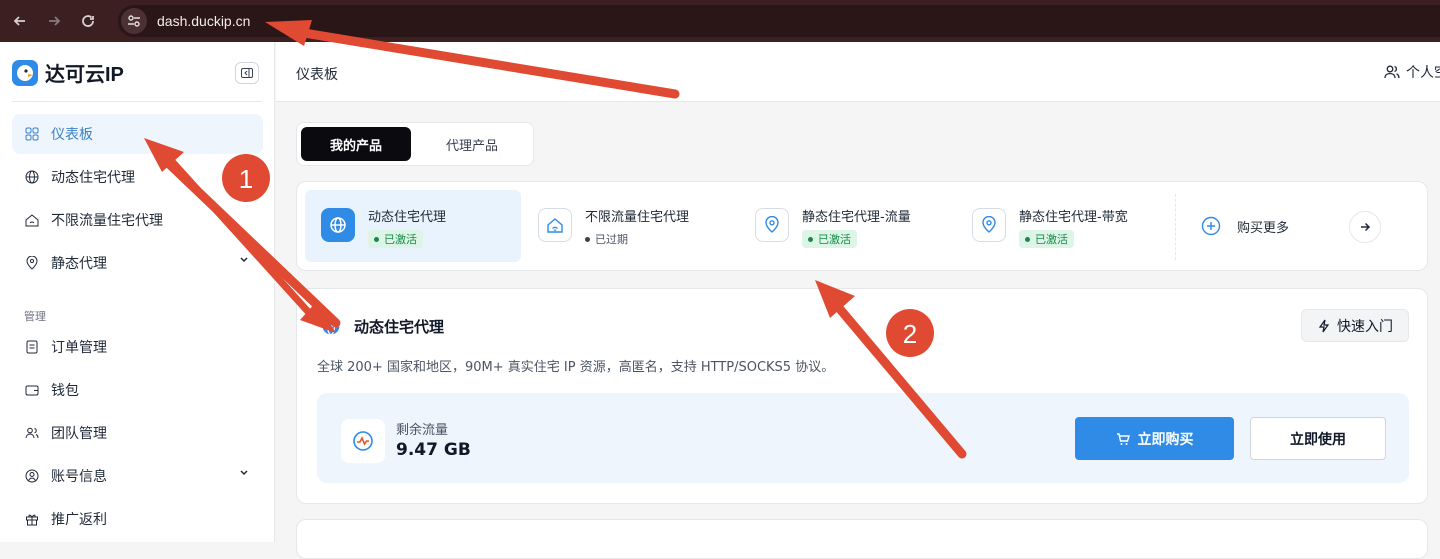 Image resolution: width=1440 pixels, height=559 pixels. Describe the element at coordinates (79, 348) in the screenshot. I see `sidebar-item-label: 订单管理` at that location.